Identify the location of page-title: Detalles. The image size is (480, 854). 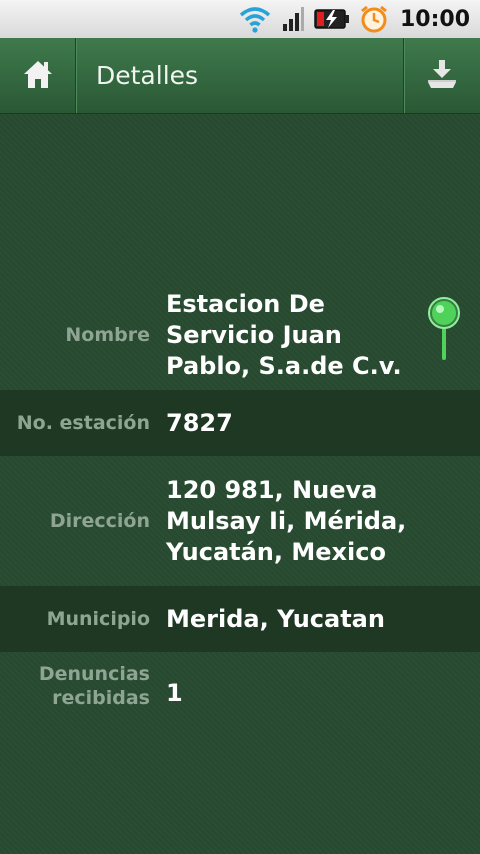
(147, 75).